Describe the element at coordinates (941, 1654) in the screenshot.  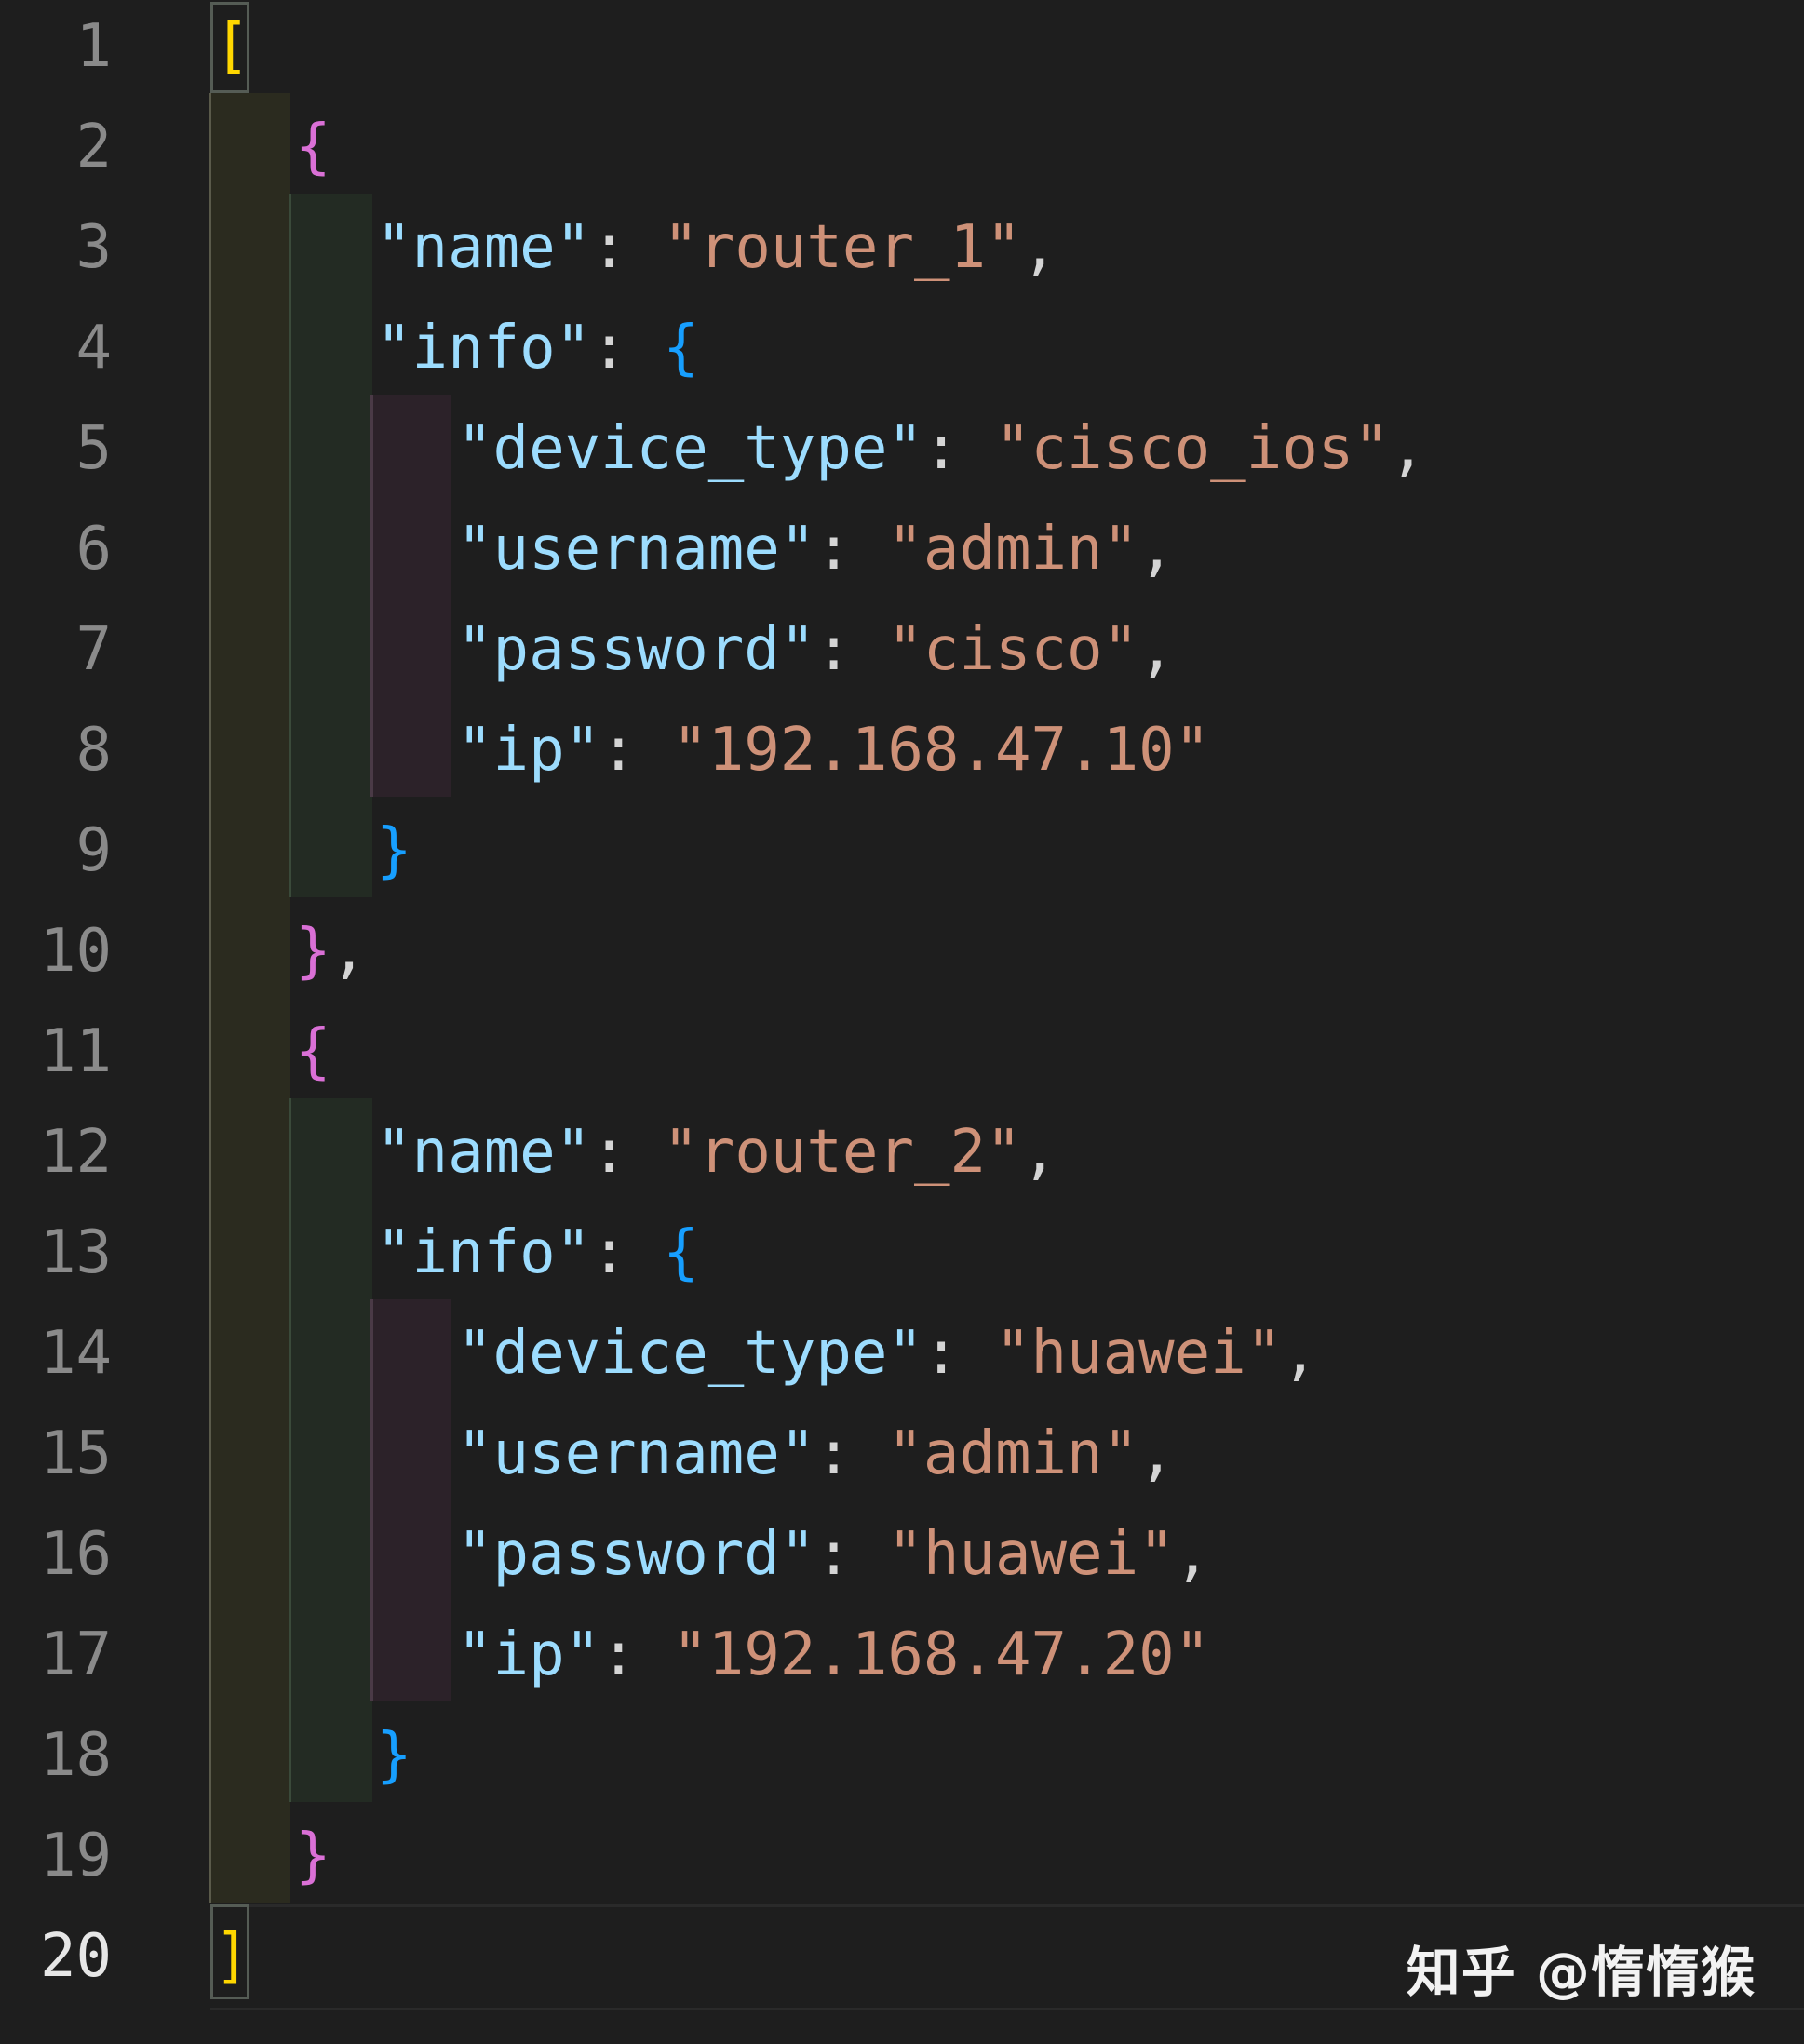
I see `json-string: "192.168.47.20"` at that location.